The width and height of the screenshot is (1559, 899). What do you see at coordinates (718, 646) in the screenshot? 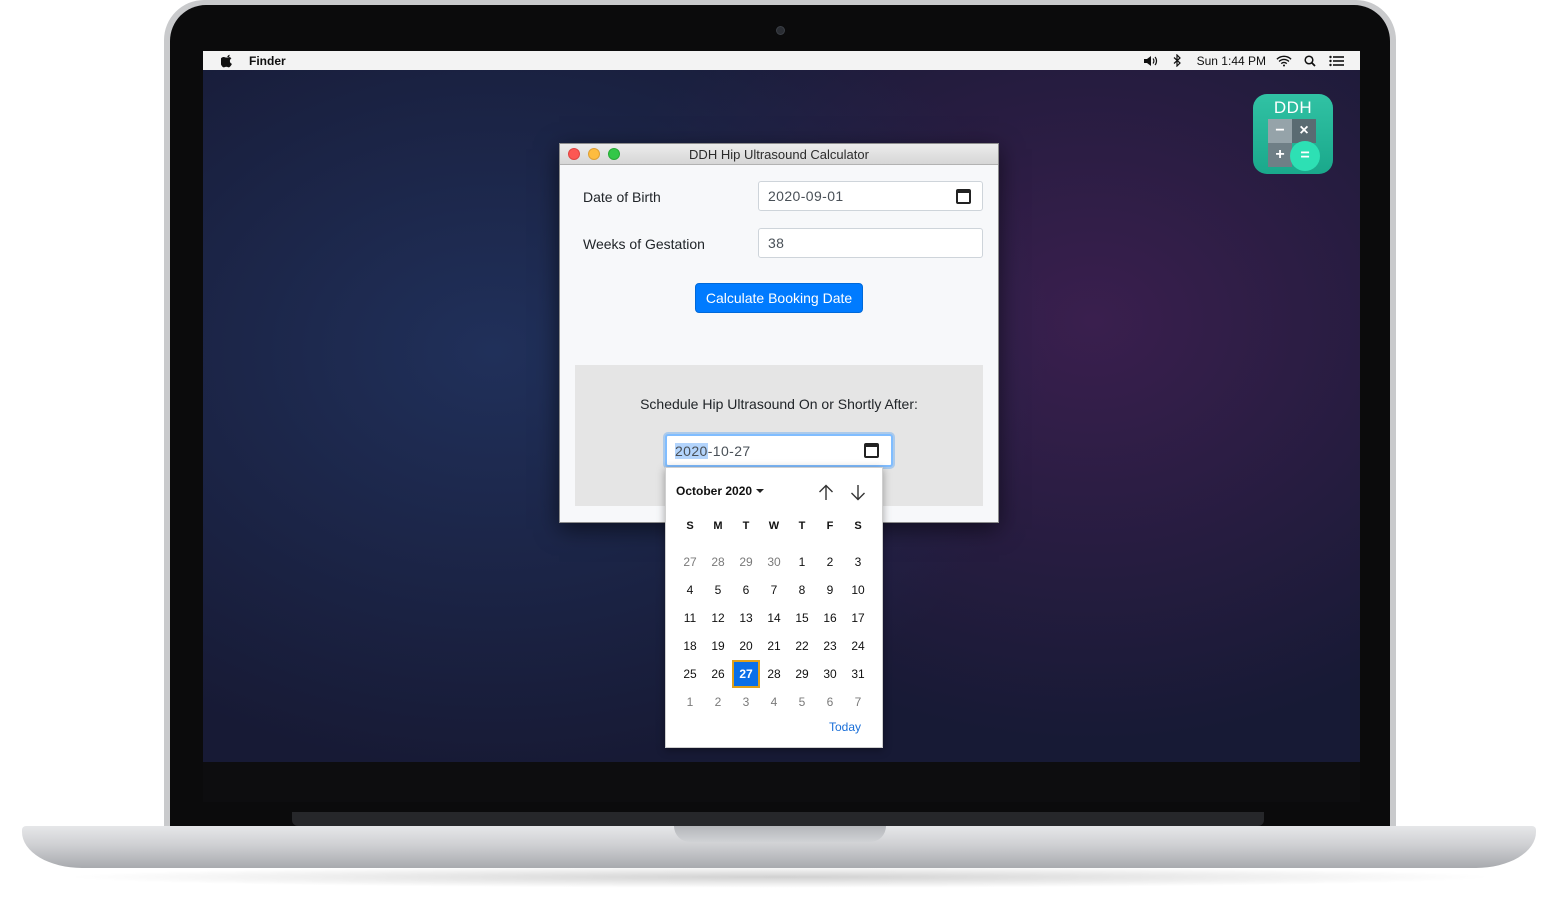
I see `calendar-day: 19` at bounding box center [718, 646].